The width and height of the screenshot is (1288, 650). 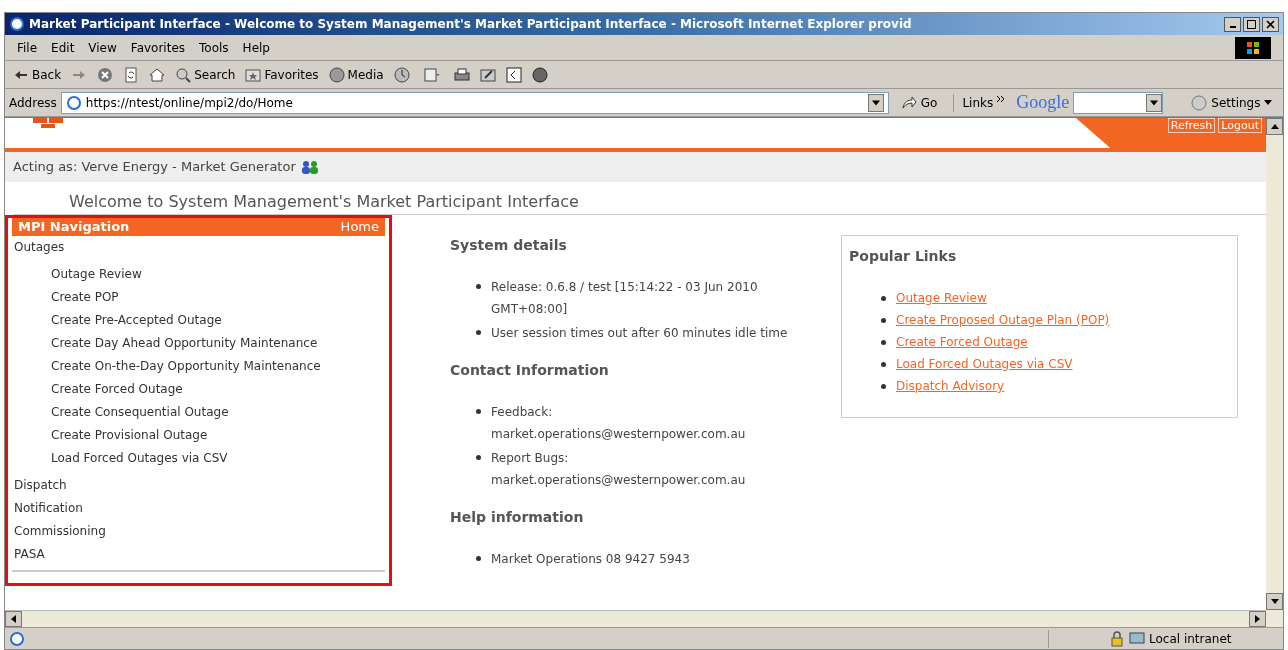 I want to click on minimize-button, so click(x=1232, y=24).